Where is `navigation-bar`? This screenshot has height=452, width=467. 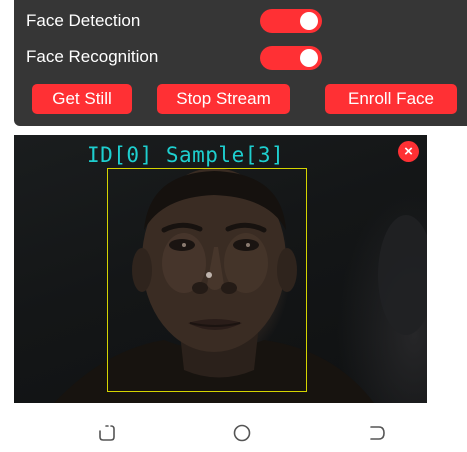 navigation-bar is located at coordinates (233, 432).